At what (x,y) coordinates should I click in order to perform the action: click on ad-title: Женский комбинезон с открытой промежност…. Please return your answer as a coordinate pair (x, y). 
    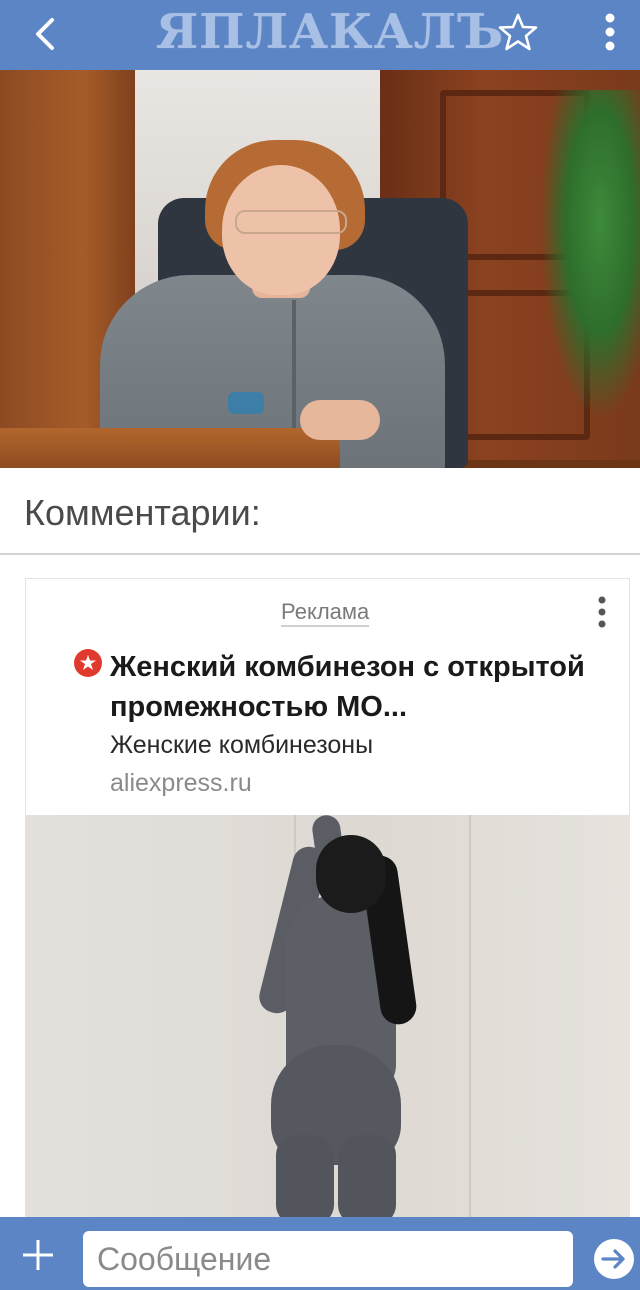
    Looking at the image, I should click on (360, 687).